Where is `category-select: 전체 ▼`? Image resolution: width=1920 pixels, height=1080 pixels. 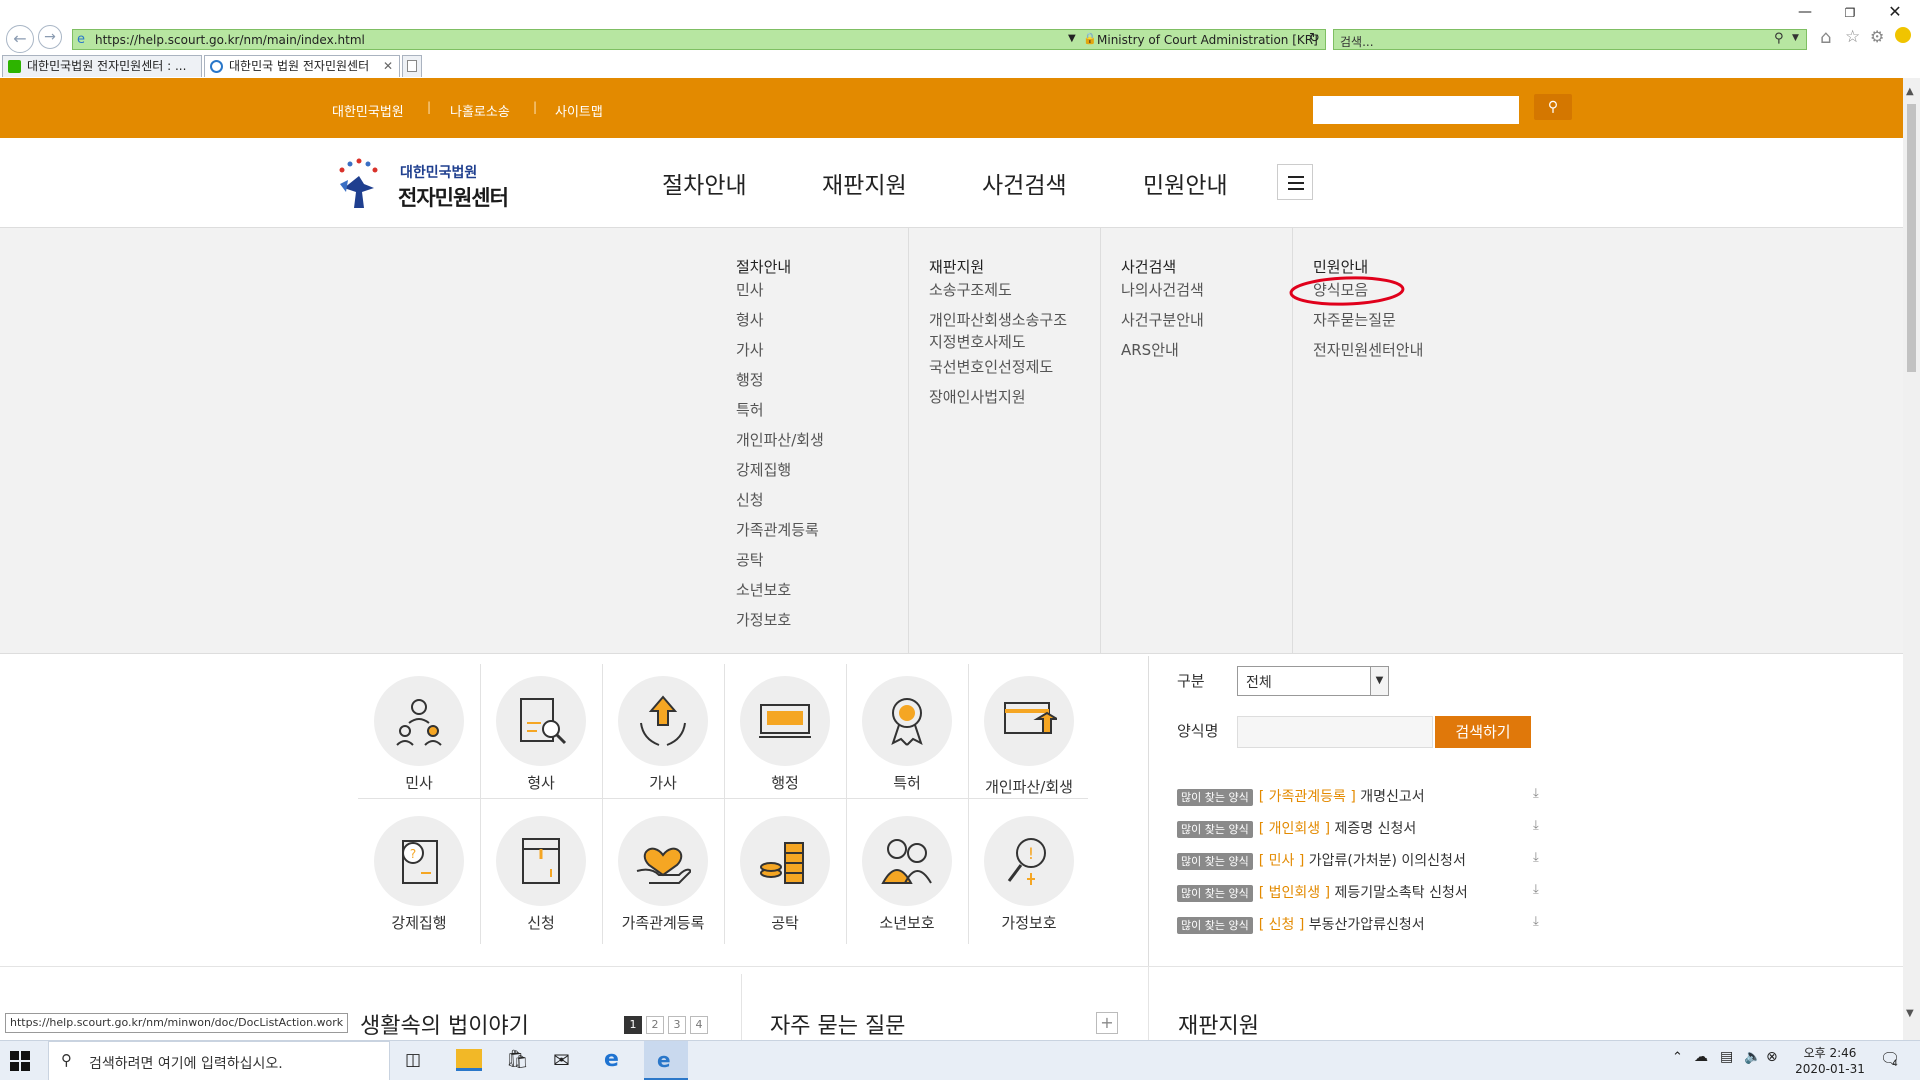
category-select: 전체 ▼ is located at coordinates (1313, 681).